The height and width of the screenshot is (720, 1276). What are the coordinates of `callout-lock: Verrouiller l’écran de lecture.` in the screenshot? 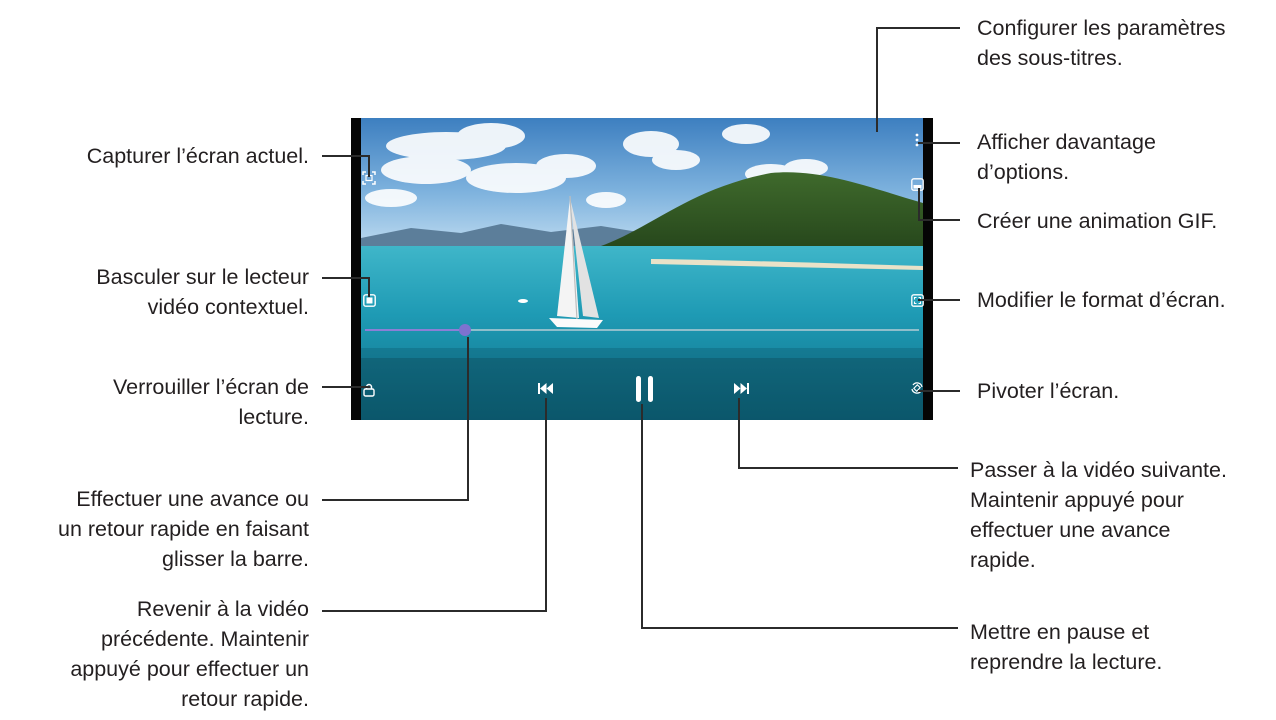 It's located at (211, 402).